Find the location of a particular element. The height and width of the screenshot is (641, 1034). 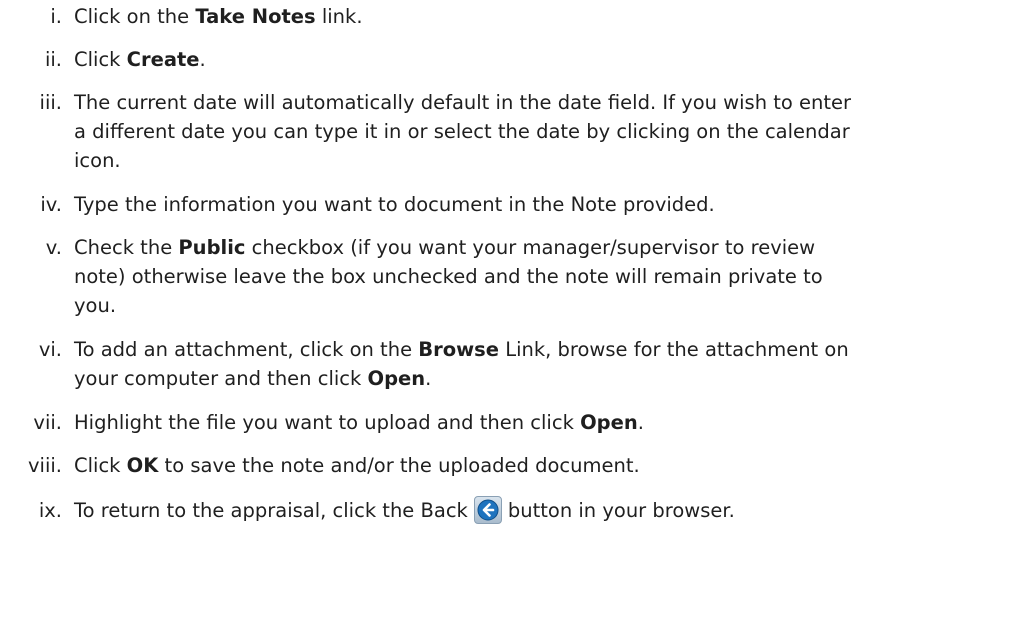

ui-term-ok: OK is located at coordinates (142, 465).